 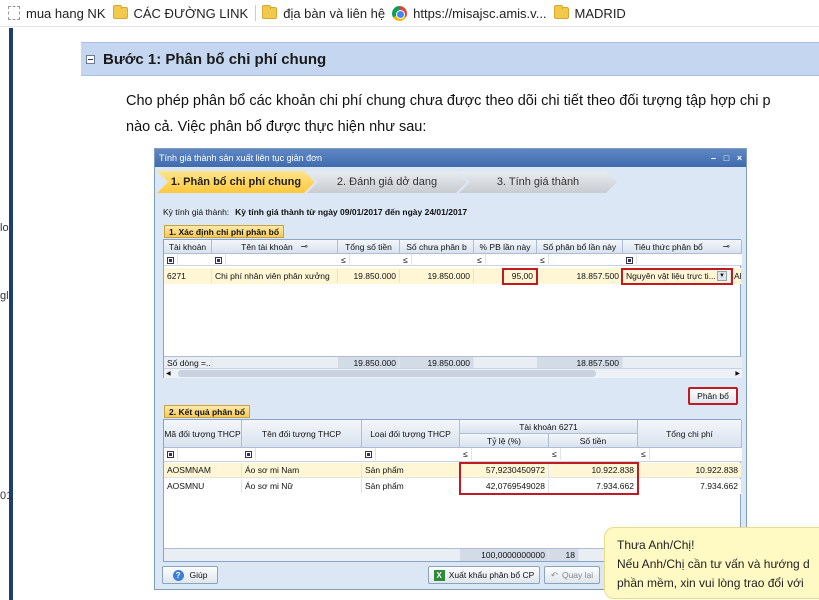 I want to click on col-header: % PB lần này, so click(x=505, y=247).